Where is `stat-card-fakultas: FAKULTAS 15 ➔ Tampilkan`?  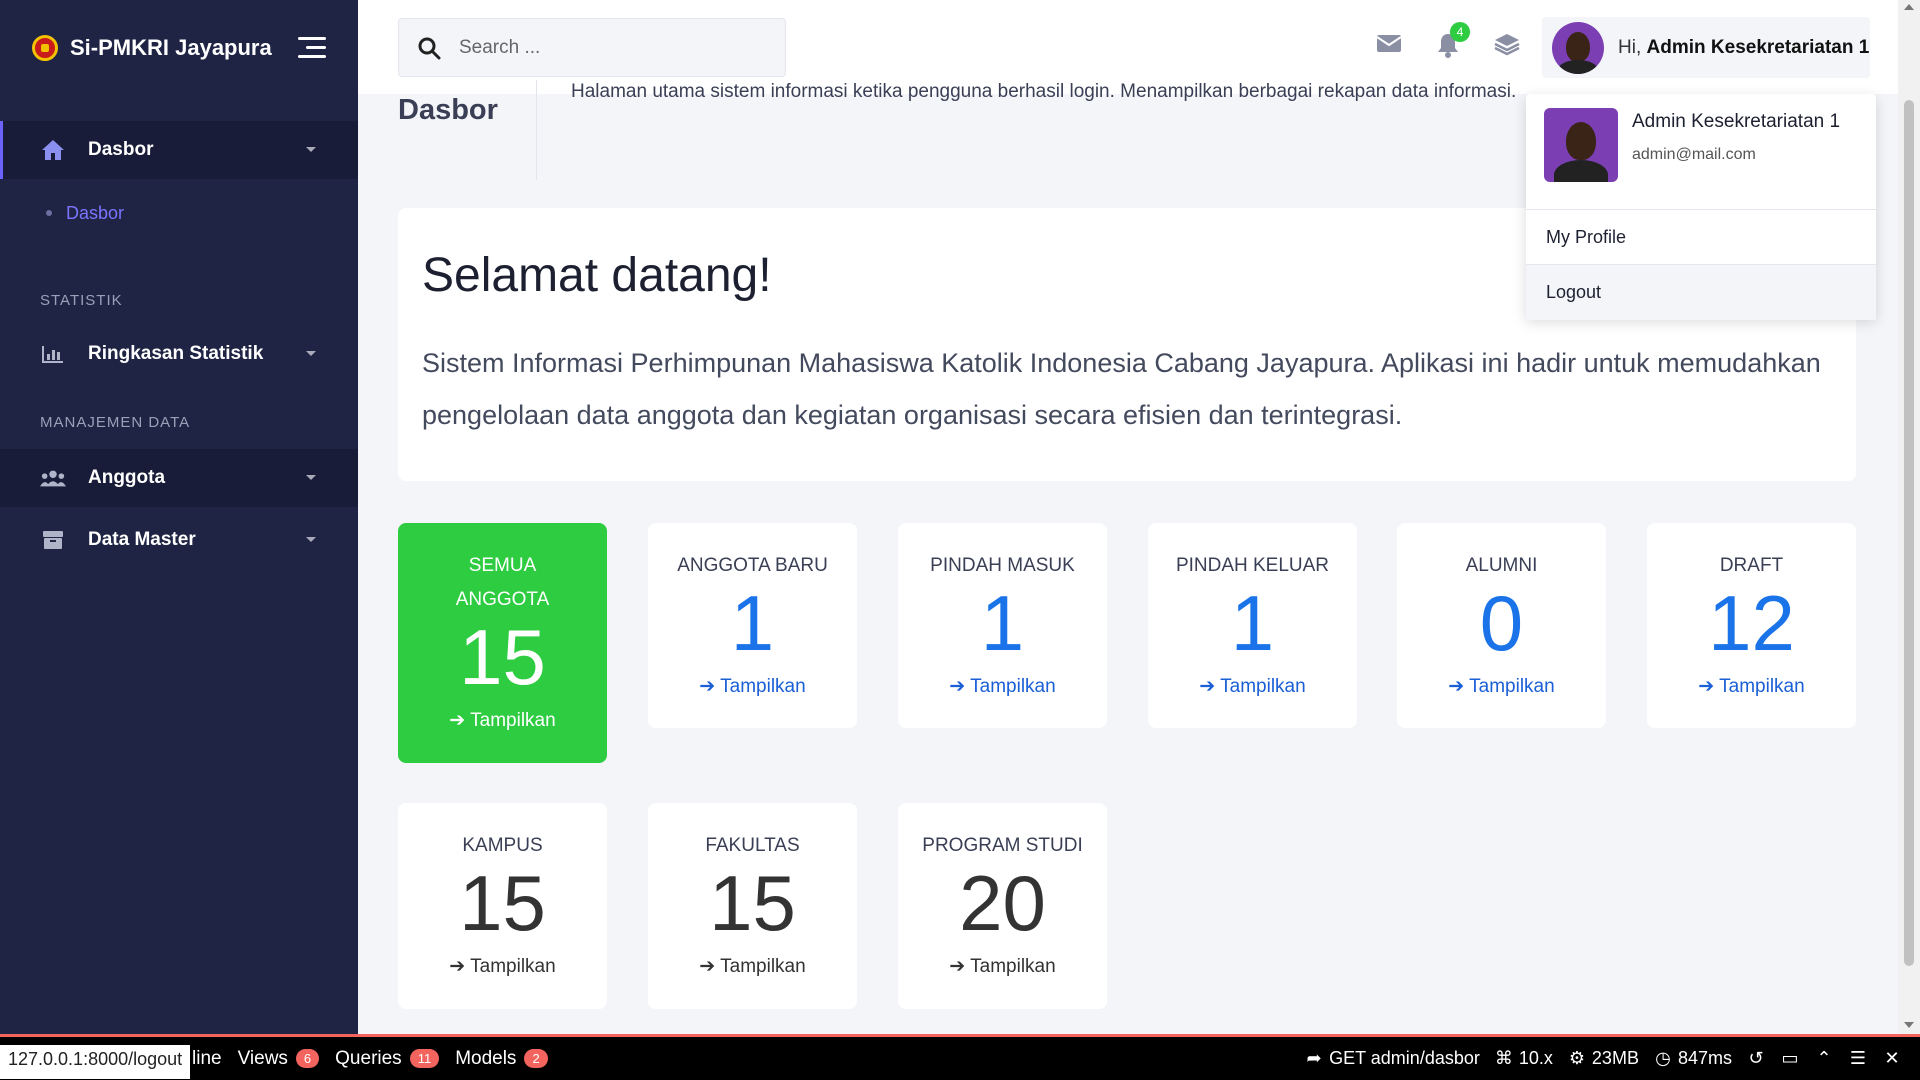 stat-card-fakultas: FAKULTAS 15 ➔ Tampilkan is located at coordinates (752, 906).